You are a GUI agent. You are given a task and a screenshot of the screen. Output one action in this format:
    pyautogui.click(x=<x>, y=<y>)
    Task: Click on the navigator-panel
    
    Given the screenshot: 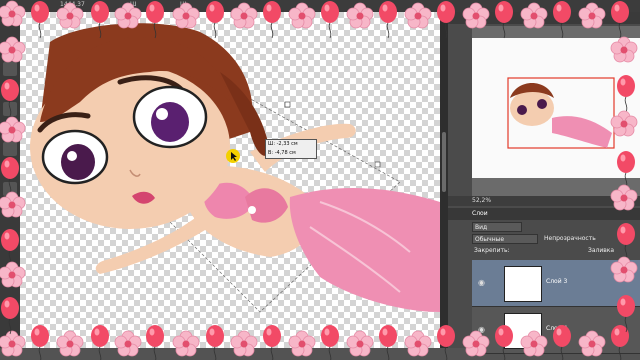 What is the action you would take?
    pyautogui.click(x=556, y=111)
    